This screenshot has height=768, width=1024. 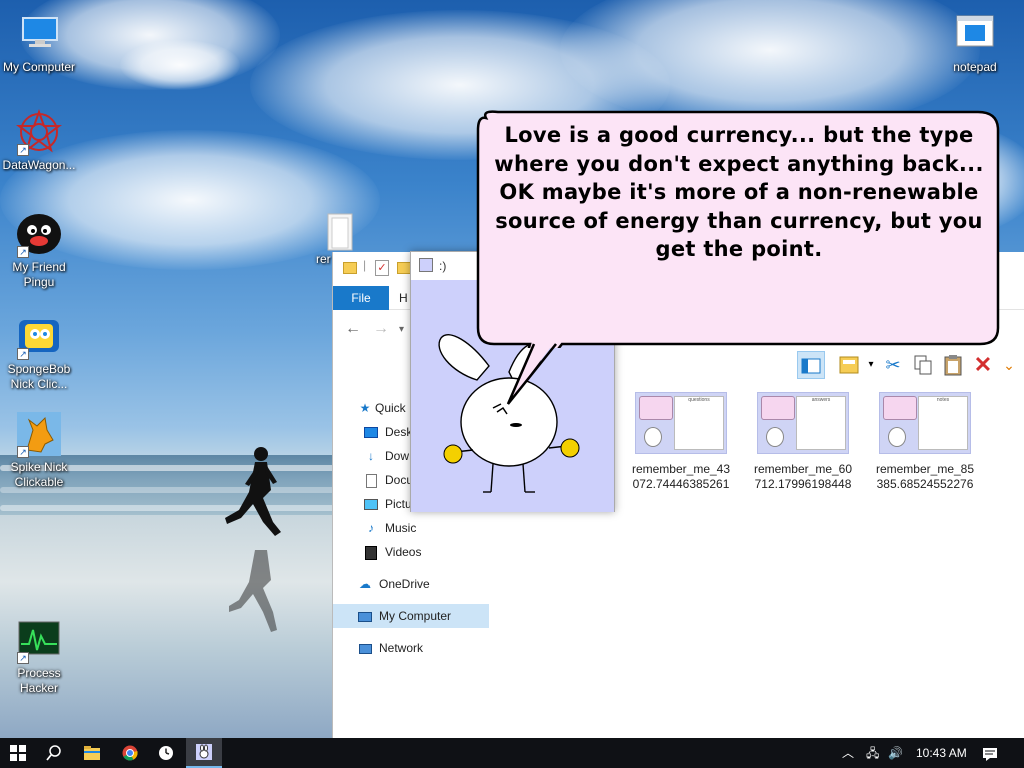 I want to click on pictures-icon, so click(x=371, y=504).